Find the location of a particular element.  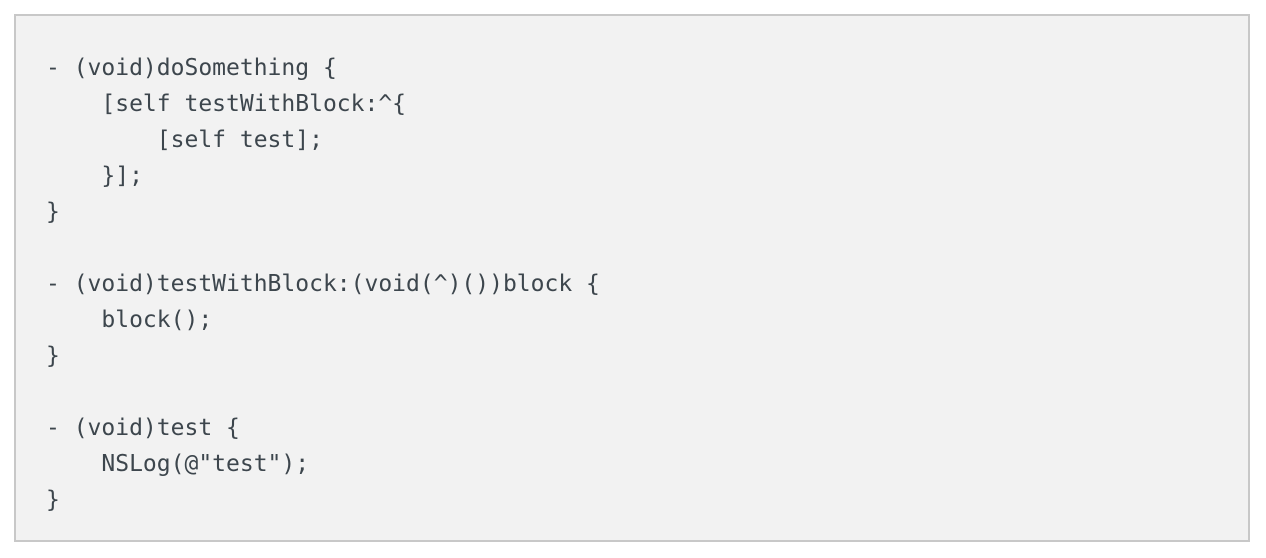

code-line: block(); is located at coordinates (129, 320).